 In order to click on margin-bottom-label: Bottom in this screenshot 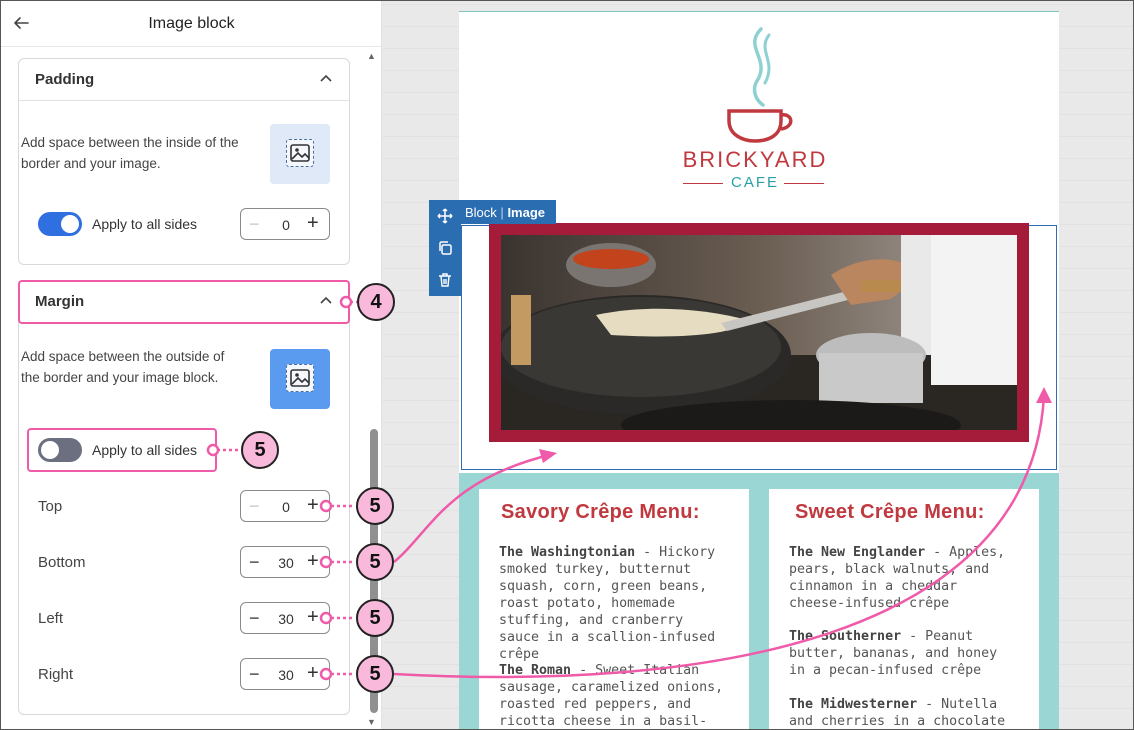, I will do `click(62, 562)`.